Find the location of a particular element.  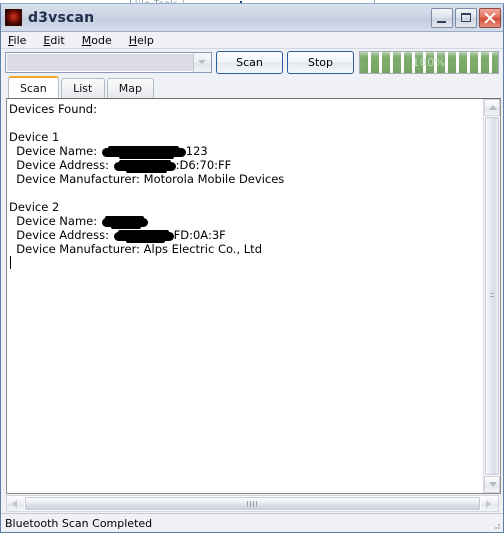

maximize-button is located at coordinates (466, 17).